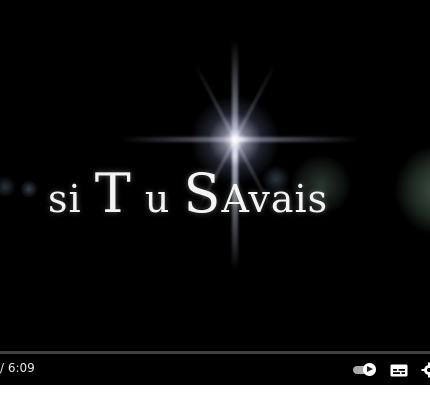 This screenshot has width=430, height=420. I want to click on title-part: Avais, so click(275, 199).